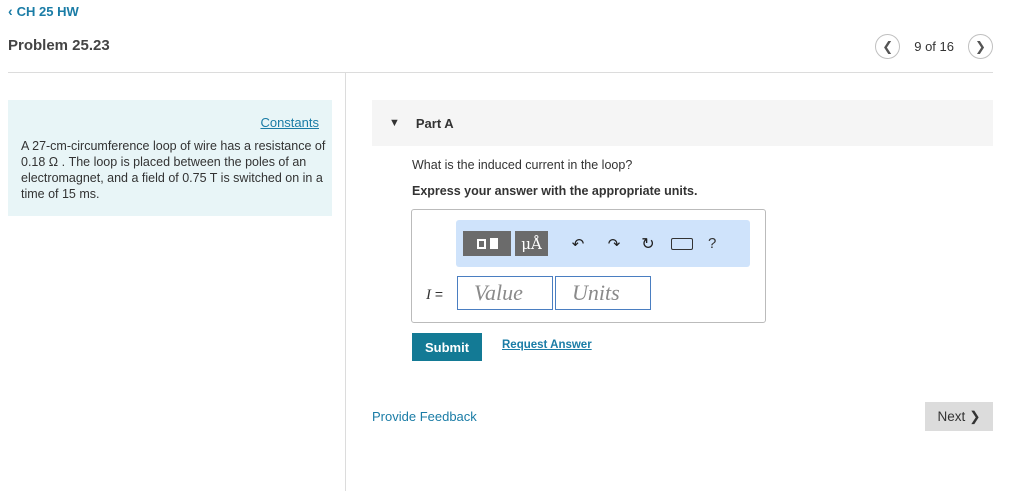 Image resolution: width=1017 pixels, height=491 pixels. Describe the element at coordinates (428, 295) in the screenshot. I see `variable-symbol: I` at that location.